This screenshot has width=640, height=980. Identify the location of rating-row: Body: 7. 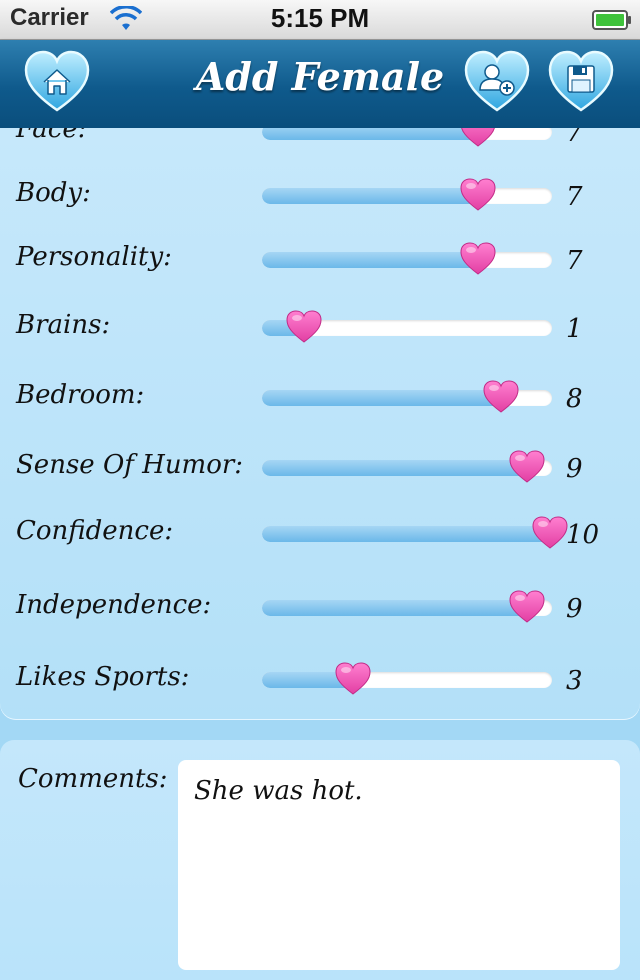
(320, 204).